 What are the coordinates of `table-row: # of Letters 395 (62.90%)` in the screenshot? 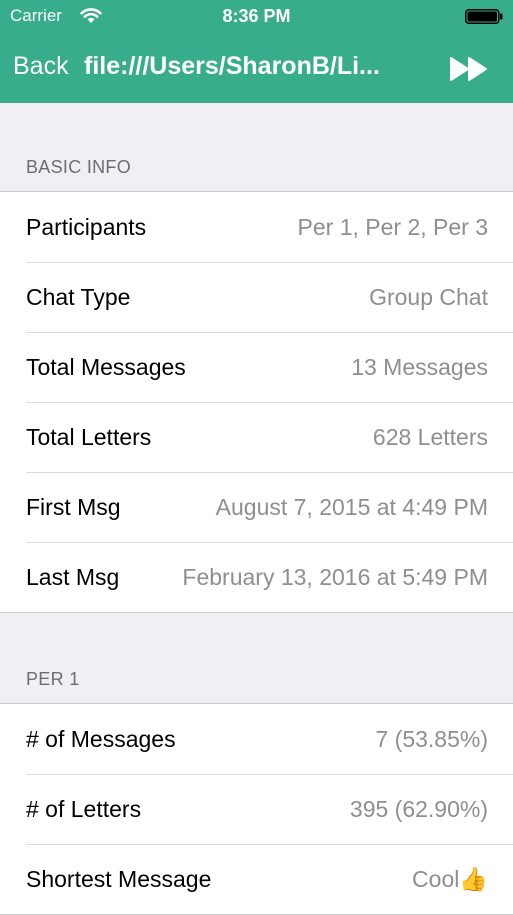 It's located at (256, 809).